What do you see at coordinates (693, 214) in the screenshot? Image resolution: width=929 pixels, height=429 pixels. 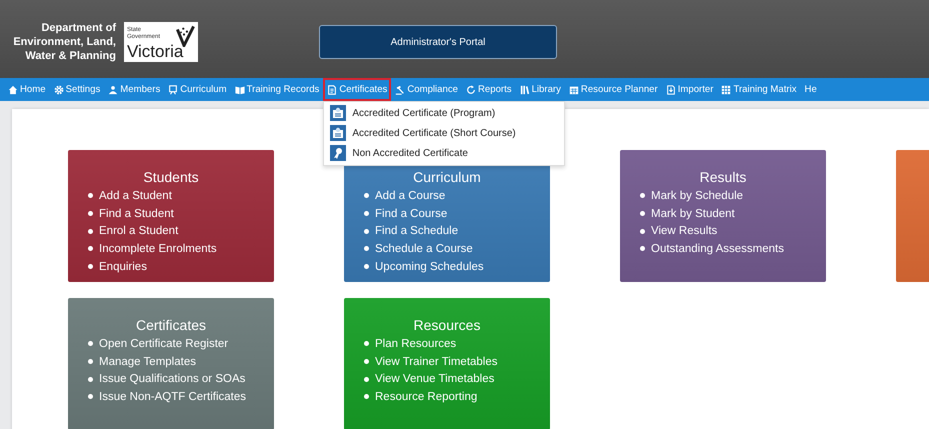 I see `card-link: Mark by Student` at bounding box center [693, 214].